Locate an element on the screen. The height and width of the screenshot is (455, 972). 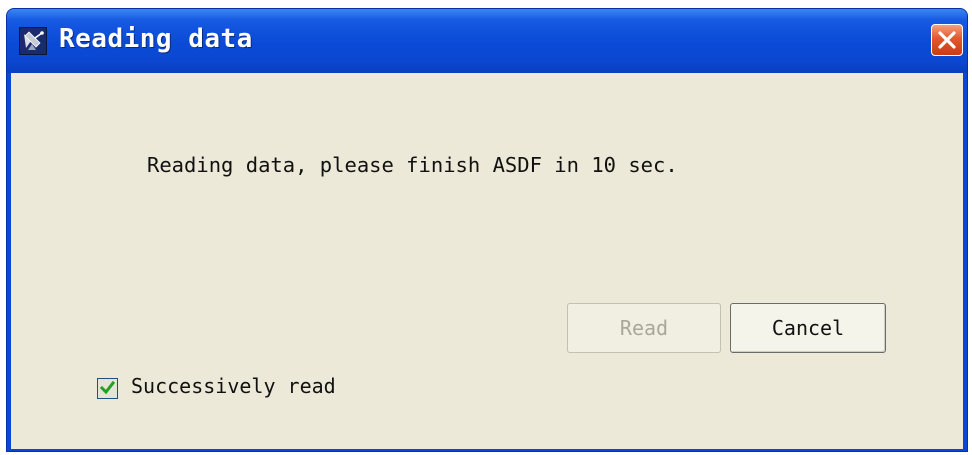
window-title: Reading data is located at coordinates (156, 39).